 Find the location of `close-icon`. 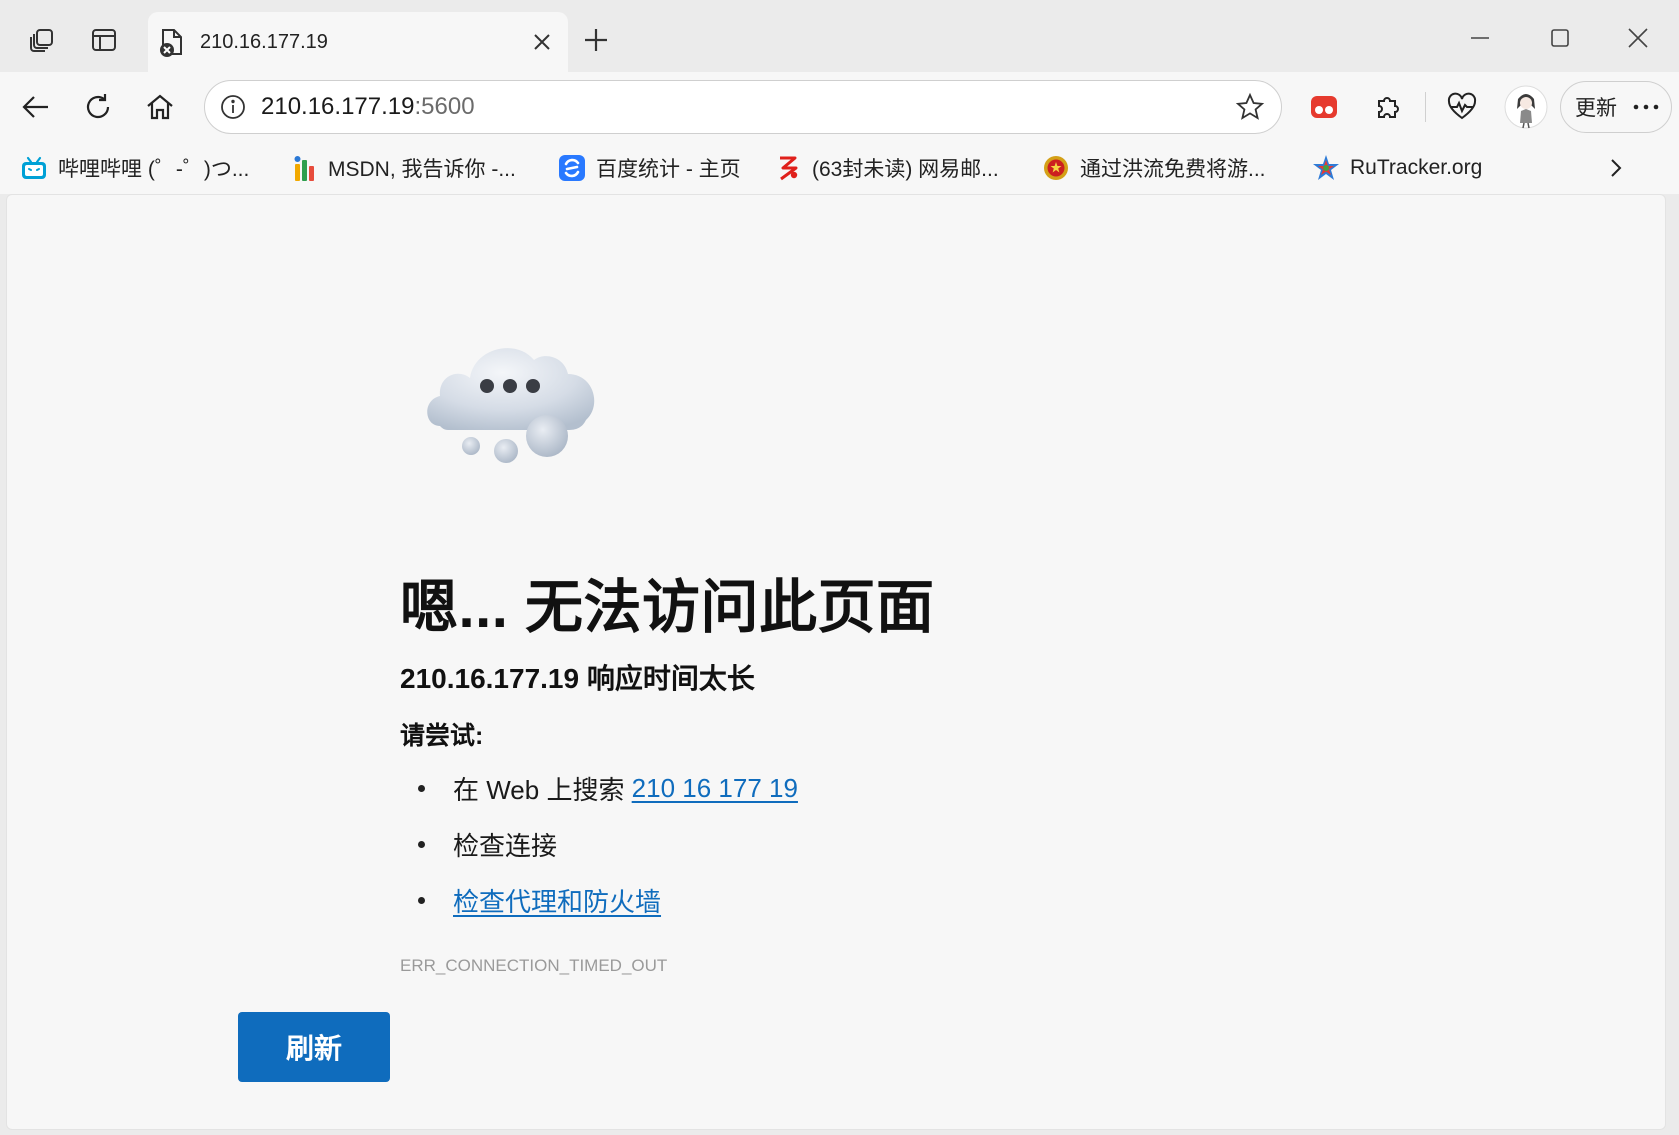

close-icon is located at coordinates (1638, 38).